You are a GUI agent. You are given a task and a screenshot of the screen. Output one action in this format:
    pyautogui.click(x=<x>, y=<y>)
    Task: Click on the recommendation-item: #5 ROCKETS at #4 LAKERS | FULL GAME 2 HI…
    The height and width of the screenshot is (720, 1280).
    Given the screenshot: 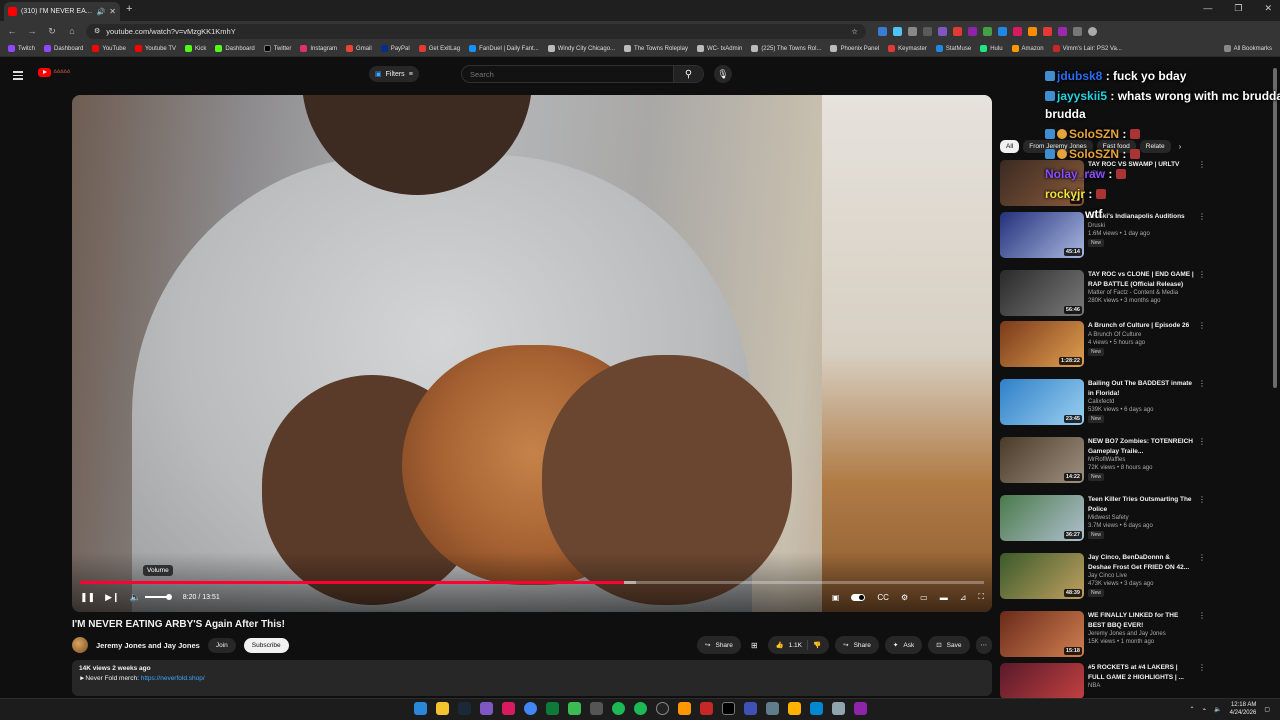 What is the action you would take?
    pyautogui.click(x=1103, y=681)
    